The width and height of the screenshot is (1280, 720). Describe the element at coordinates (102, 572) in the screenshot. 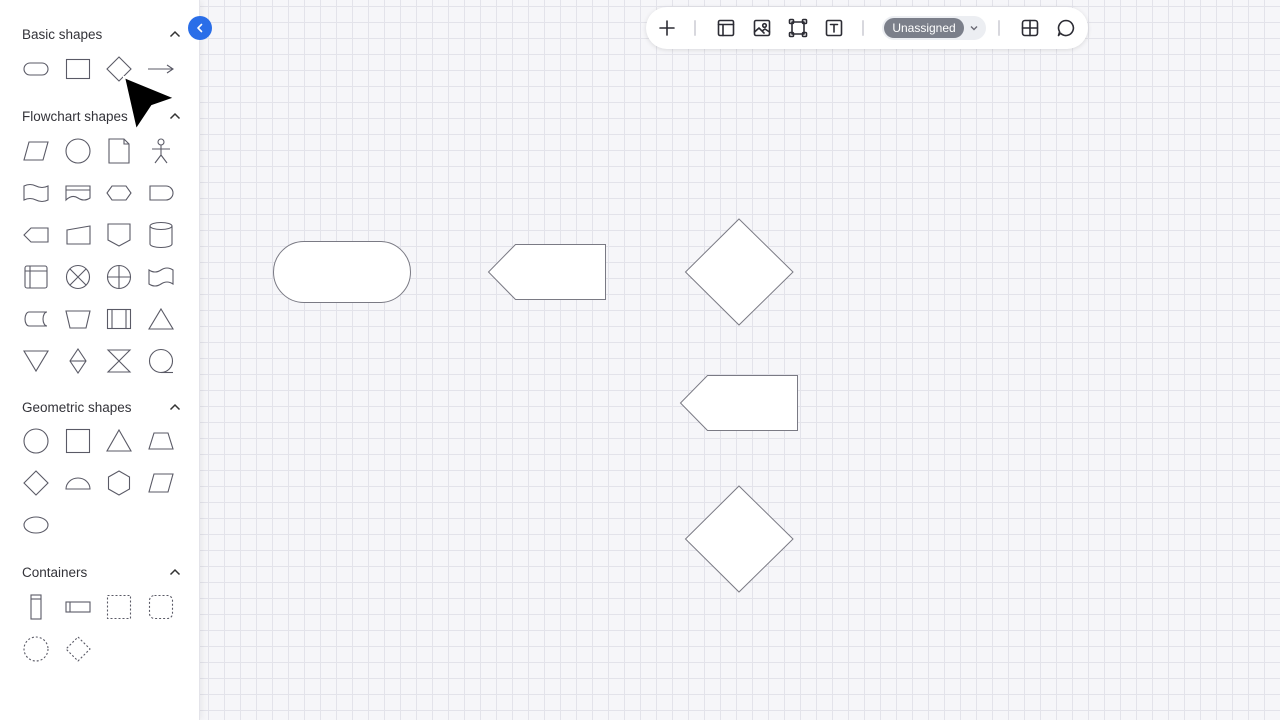

I see `section-header-containers: Containers` at that location.